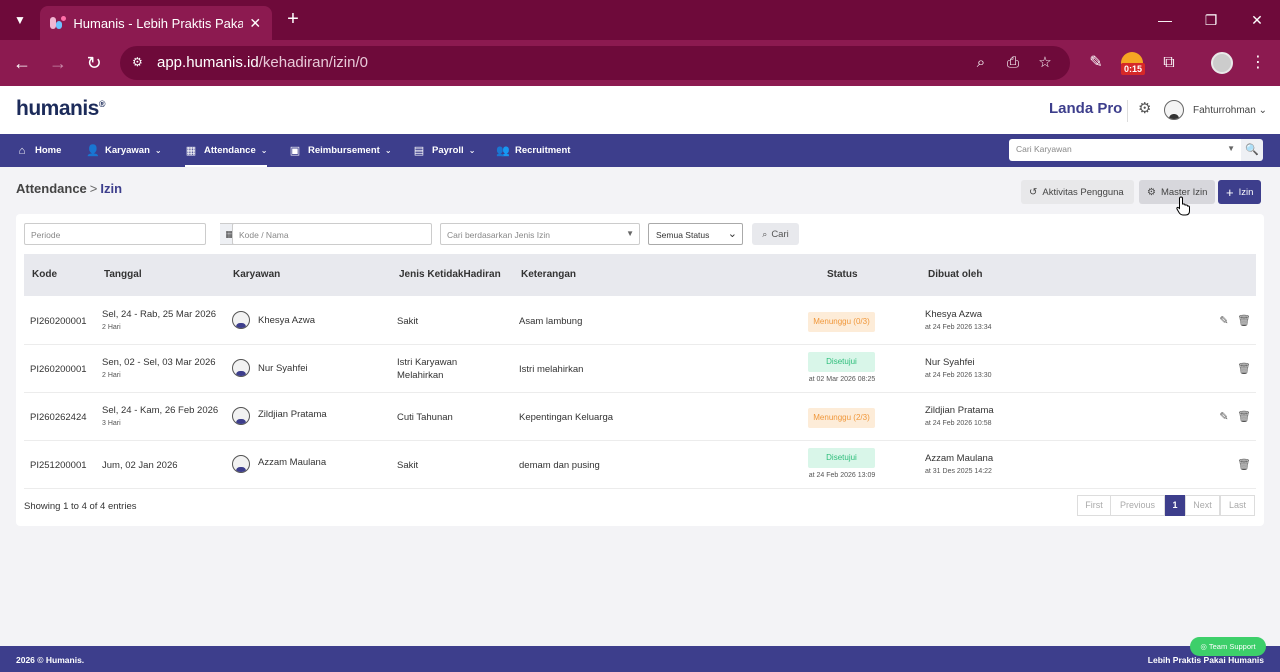 This screenshot has height=672, width=1280. I want to click on zoom-icon: ⌕, so click(981, 63).